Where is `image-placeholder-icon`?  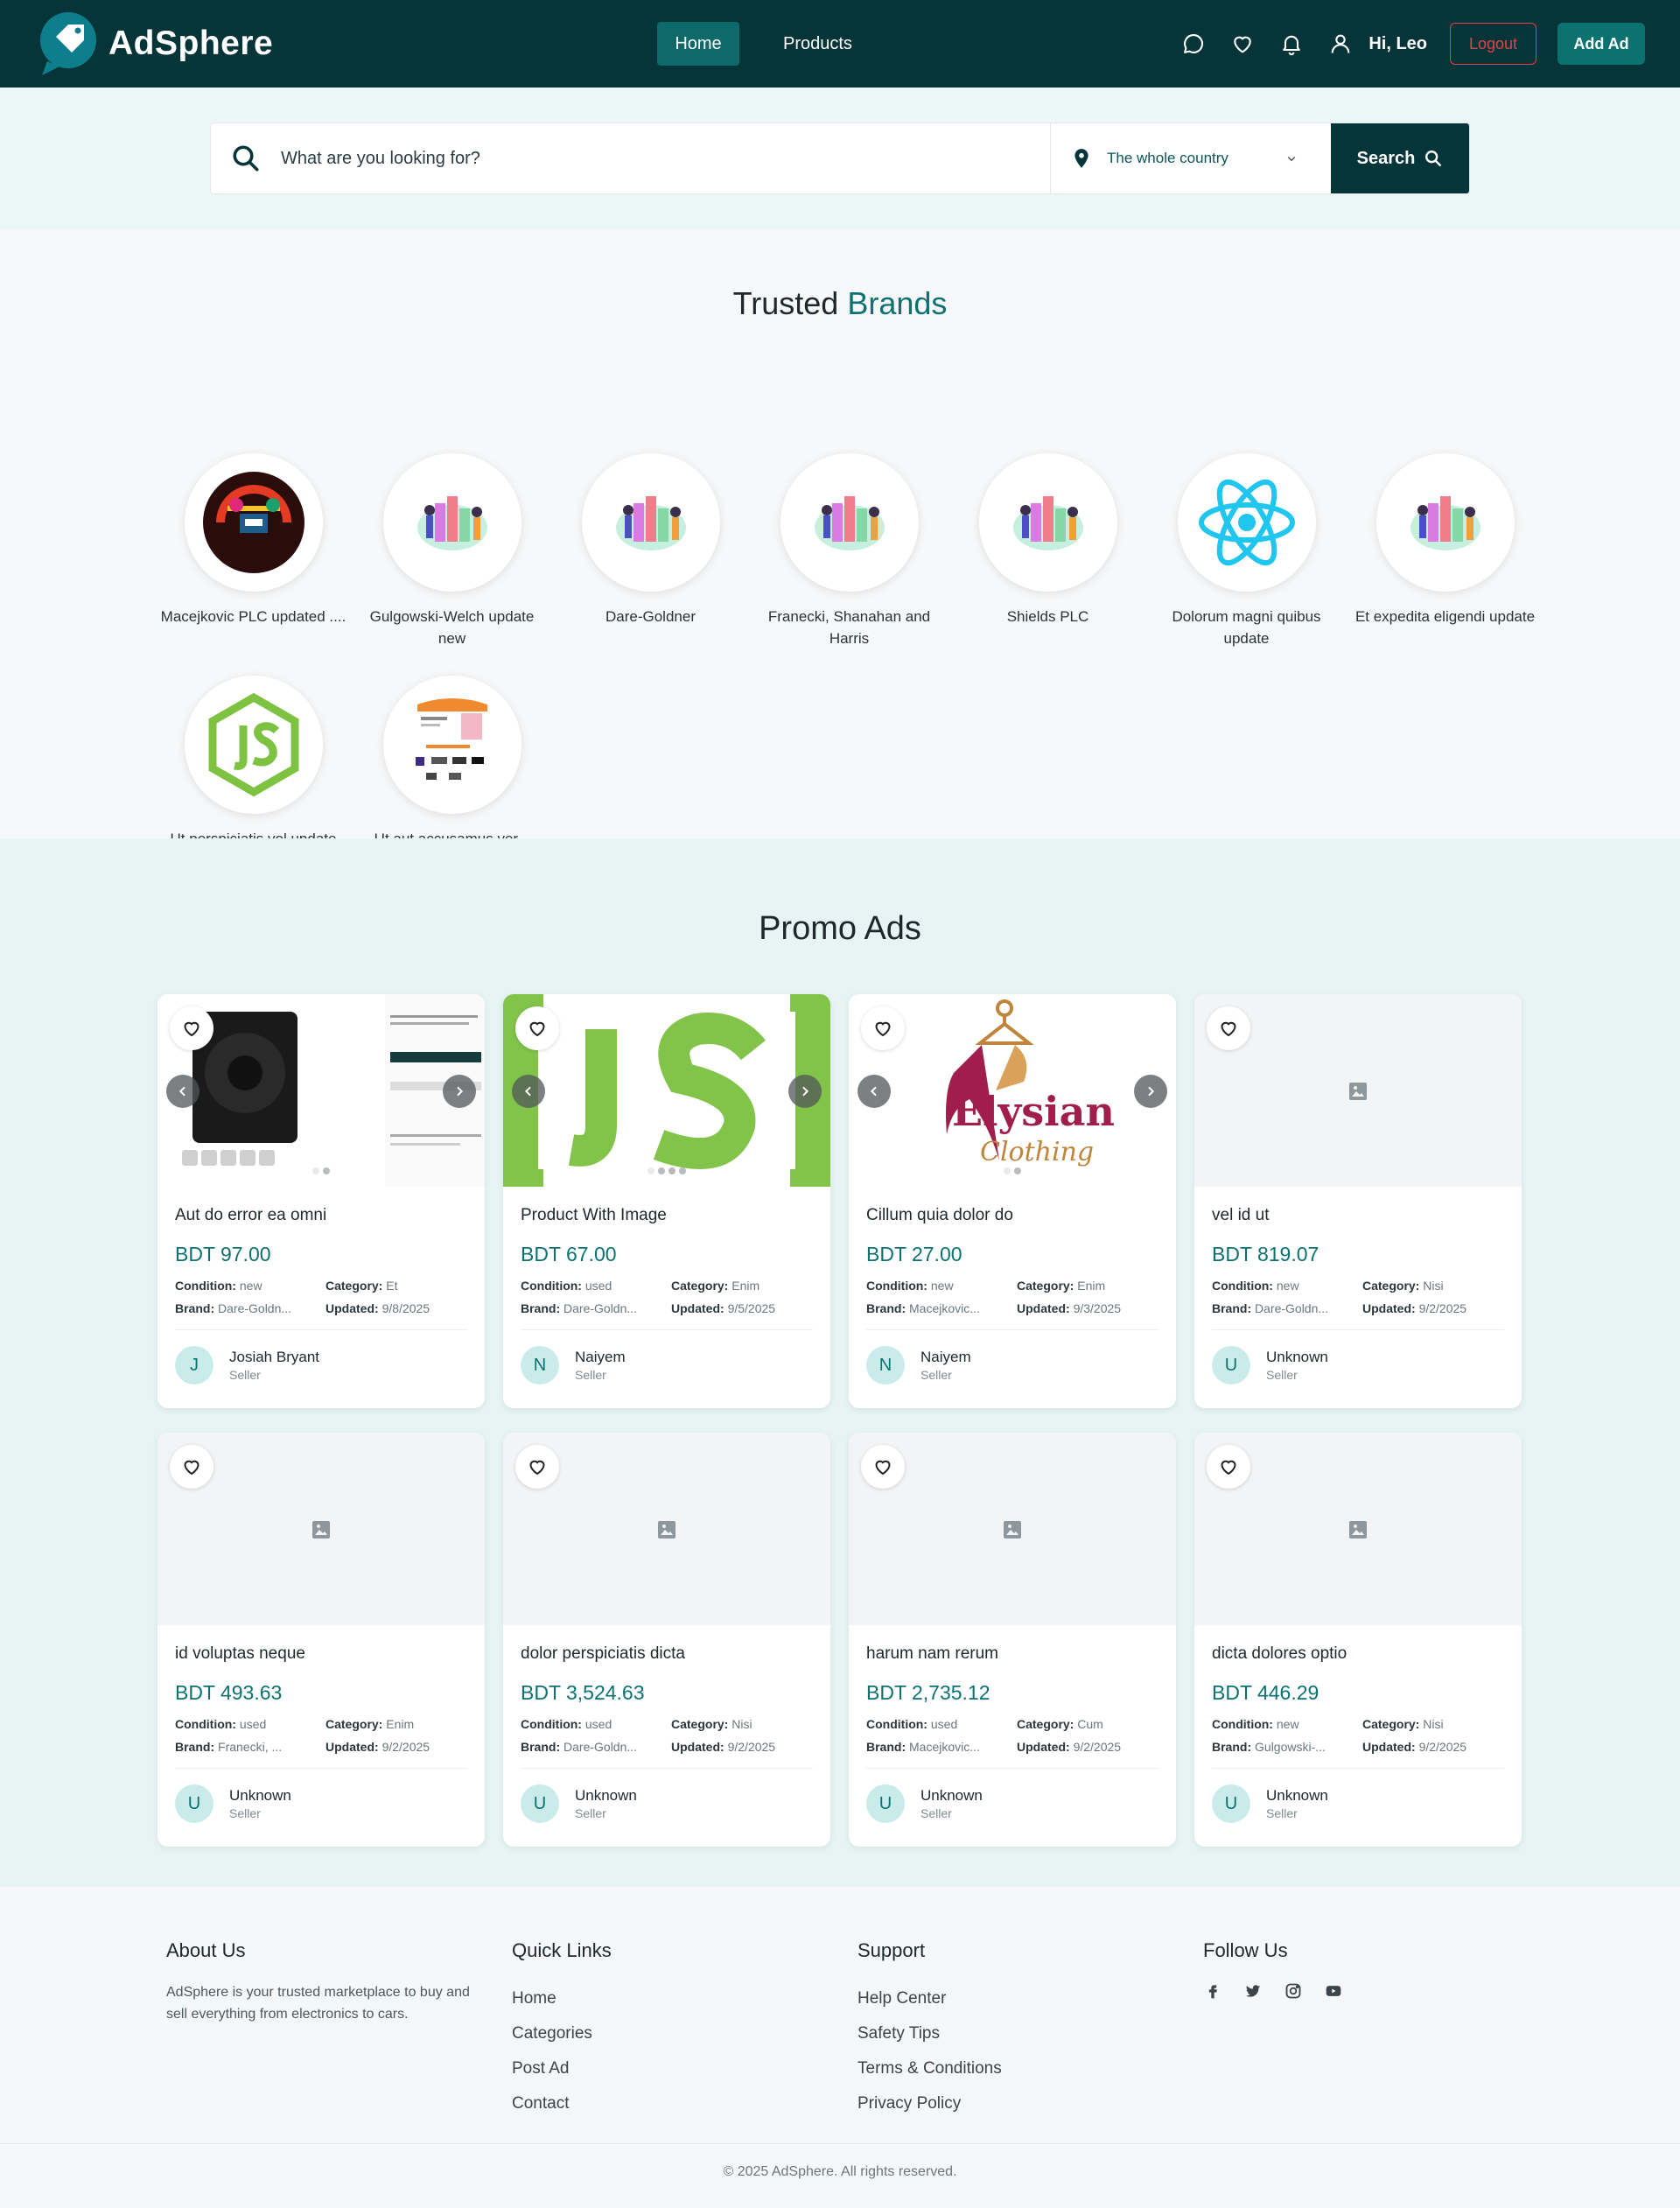 image-placeholder-icon is located at coordinates (667, 1530).